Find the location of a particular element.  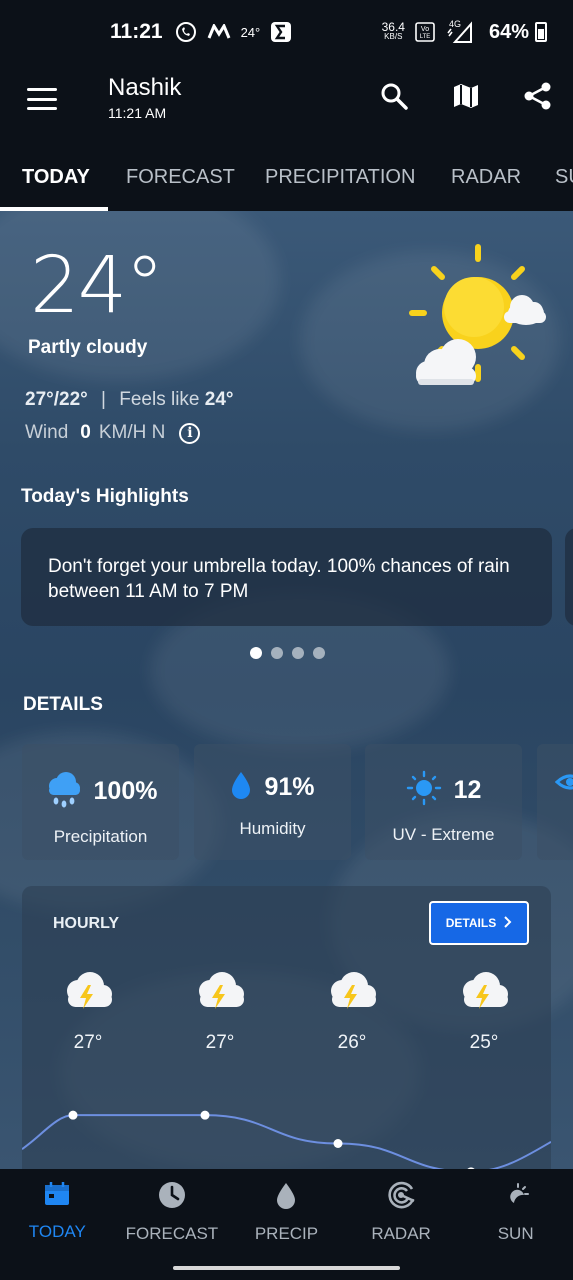

gesture-bar is located at coordinates (286, 1267).